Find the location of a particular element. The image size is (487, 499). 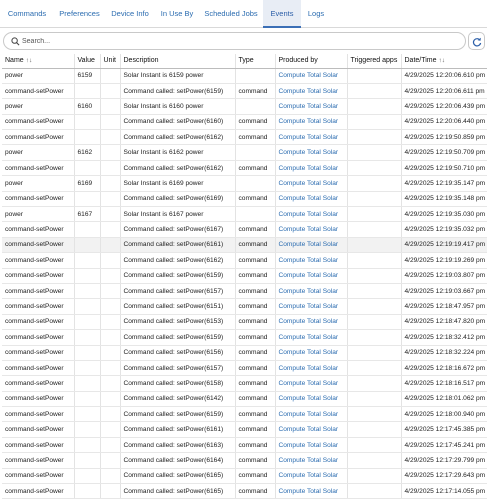

column-header-produced-by: Produced by is located at coordinates (311, 61).